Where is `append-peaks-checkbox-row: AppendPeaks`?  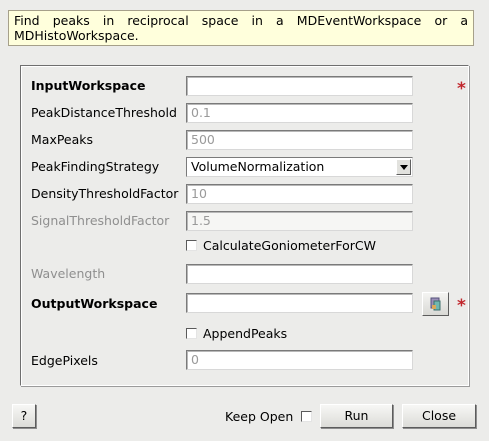 append-peaks-checkbox-row: AppendPeaks is located at coordinates (236, 333).